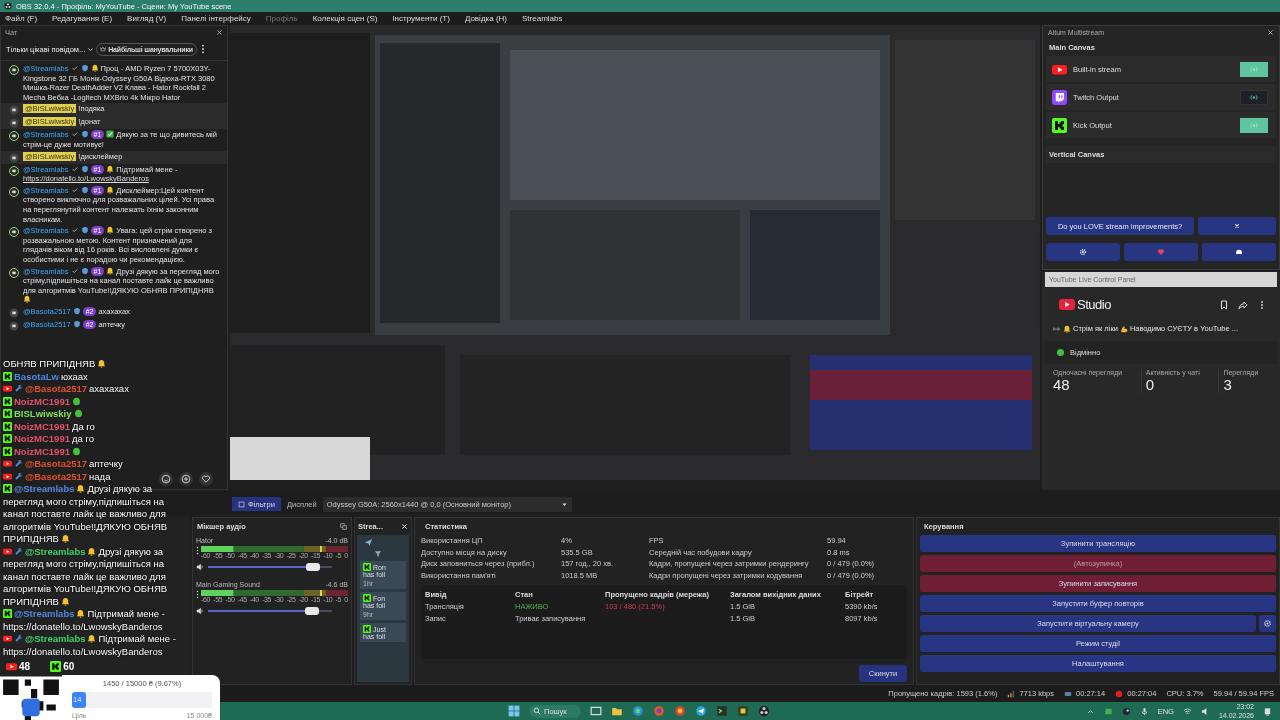  Describe the element at coordinates (1227, 384) in the screenshot. I see `stat-value: 3` at that location.